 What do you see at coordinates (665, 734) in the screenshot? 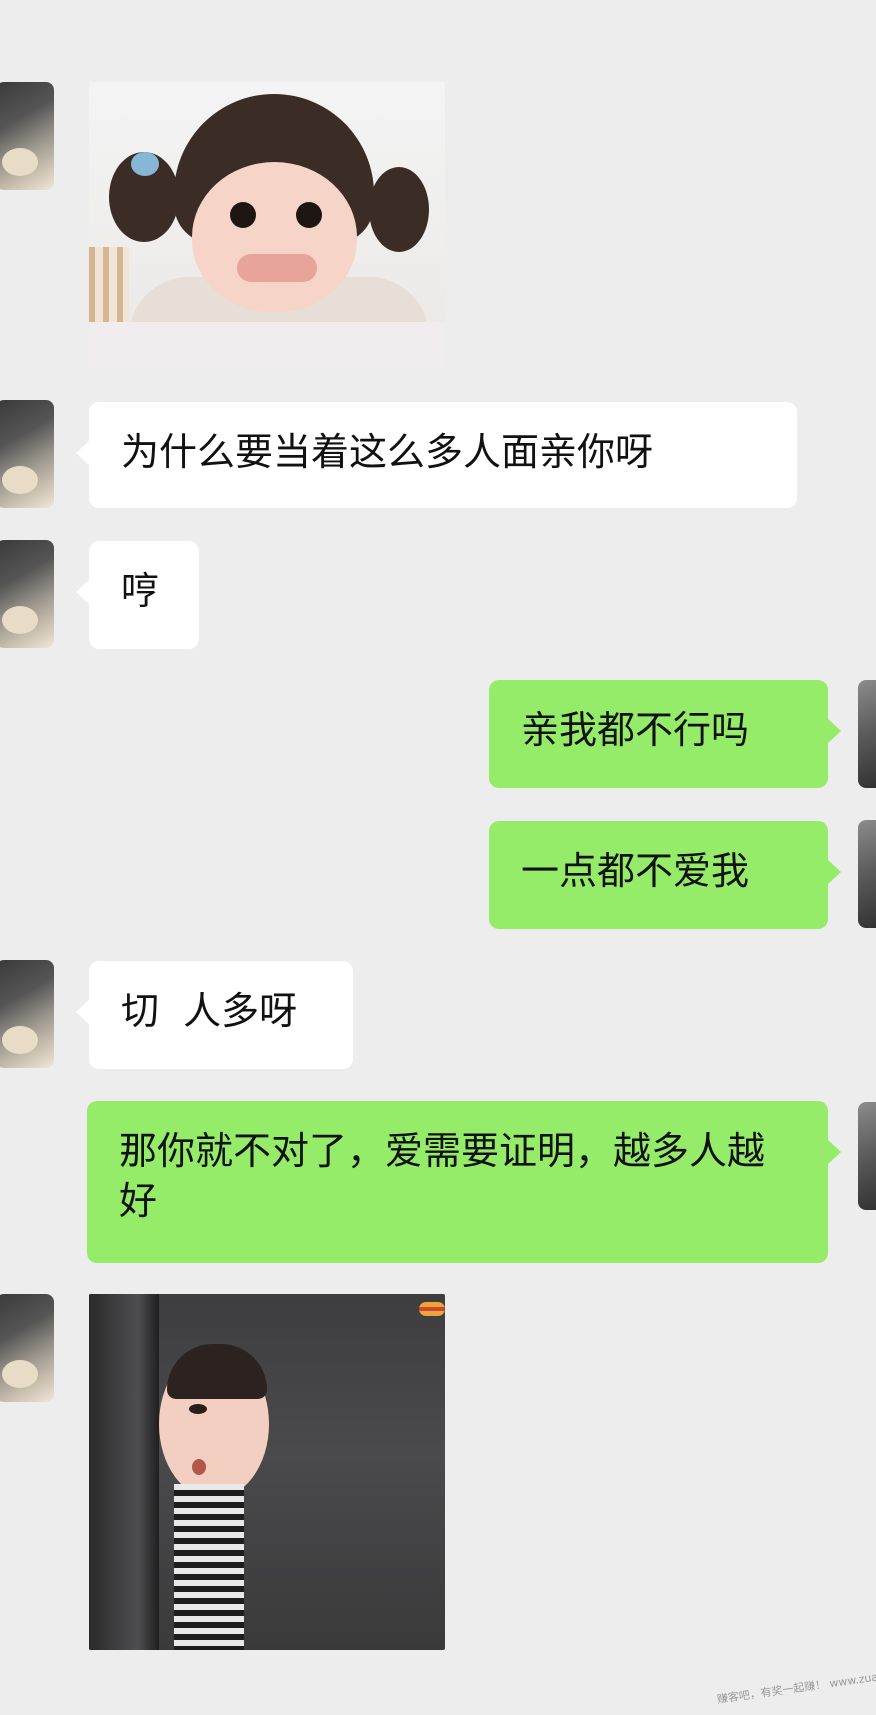
I see `outgoing-message-bubble: 亲我都不行吗` at bounding box center [665, 734].